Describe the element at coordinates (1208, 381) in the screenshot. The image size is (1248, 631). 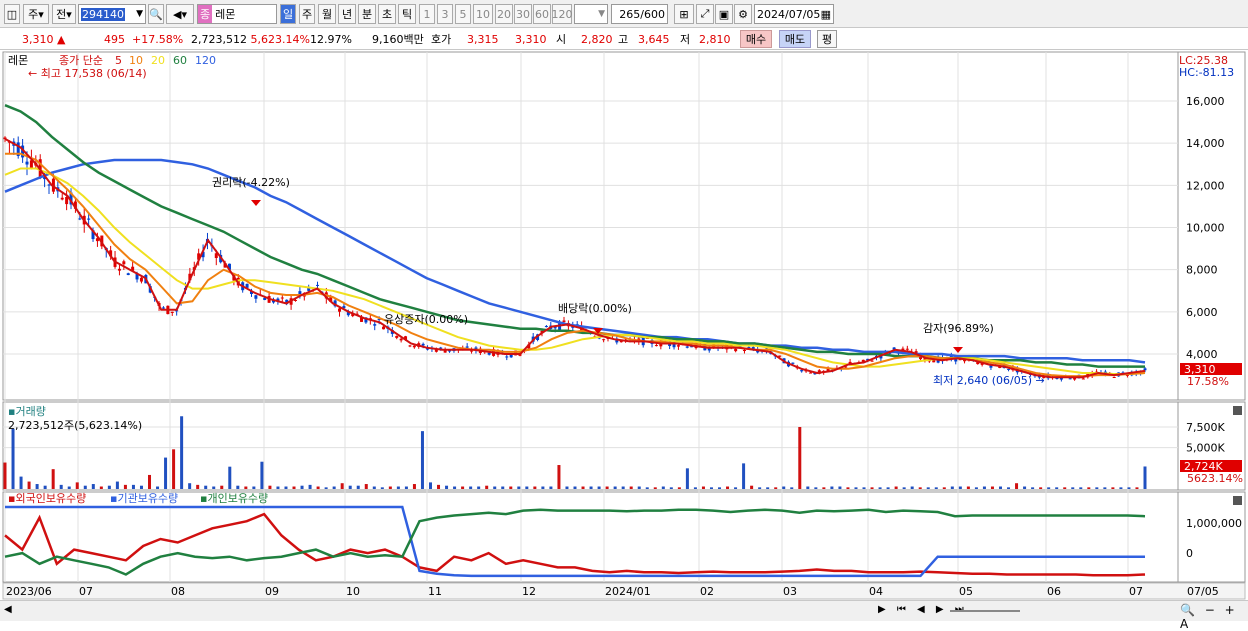
I see `last-pct-label: 17.58%` at that location.